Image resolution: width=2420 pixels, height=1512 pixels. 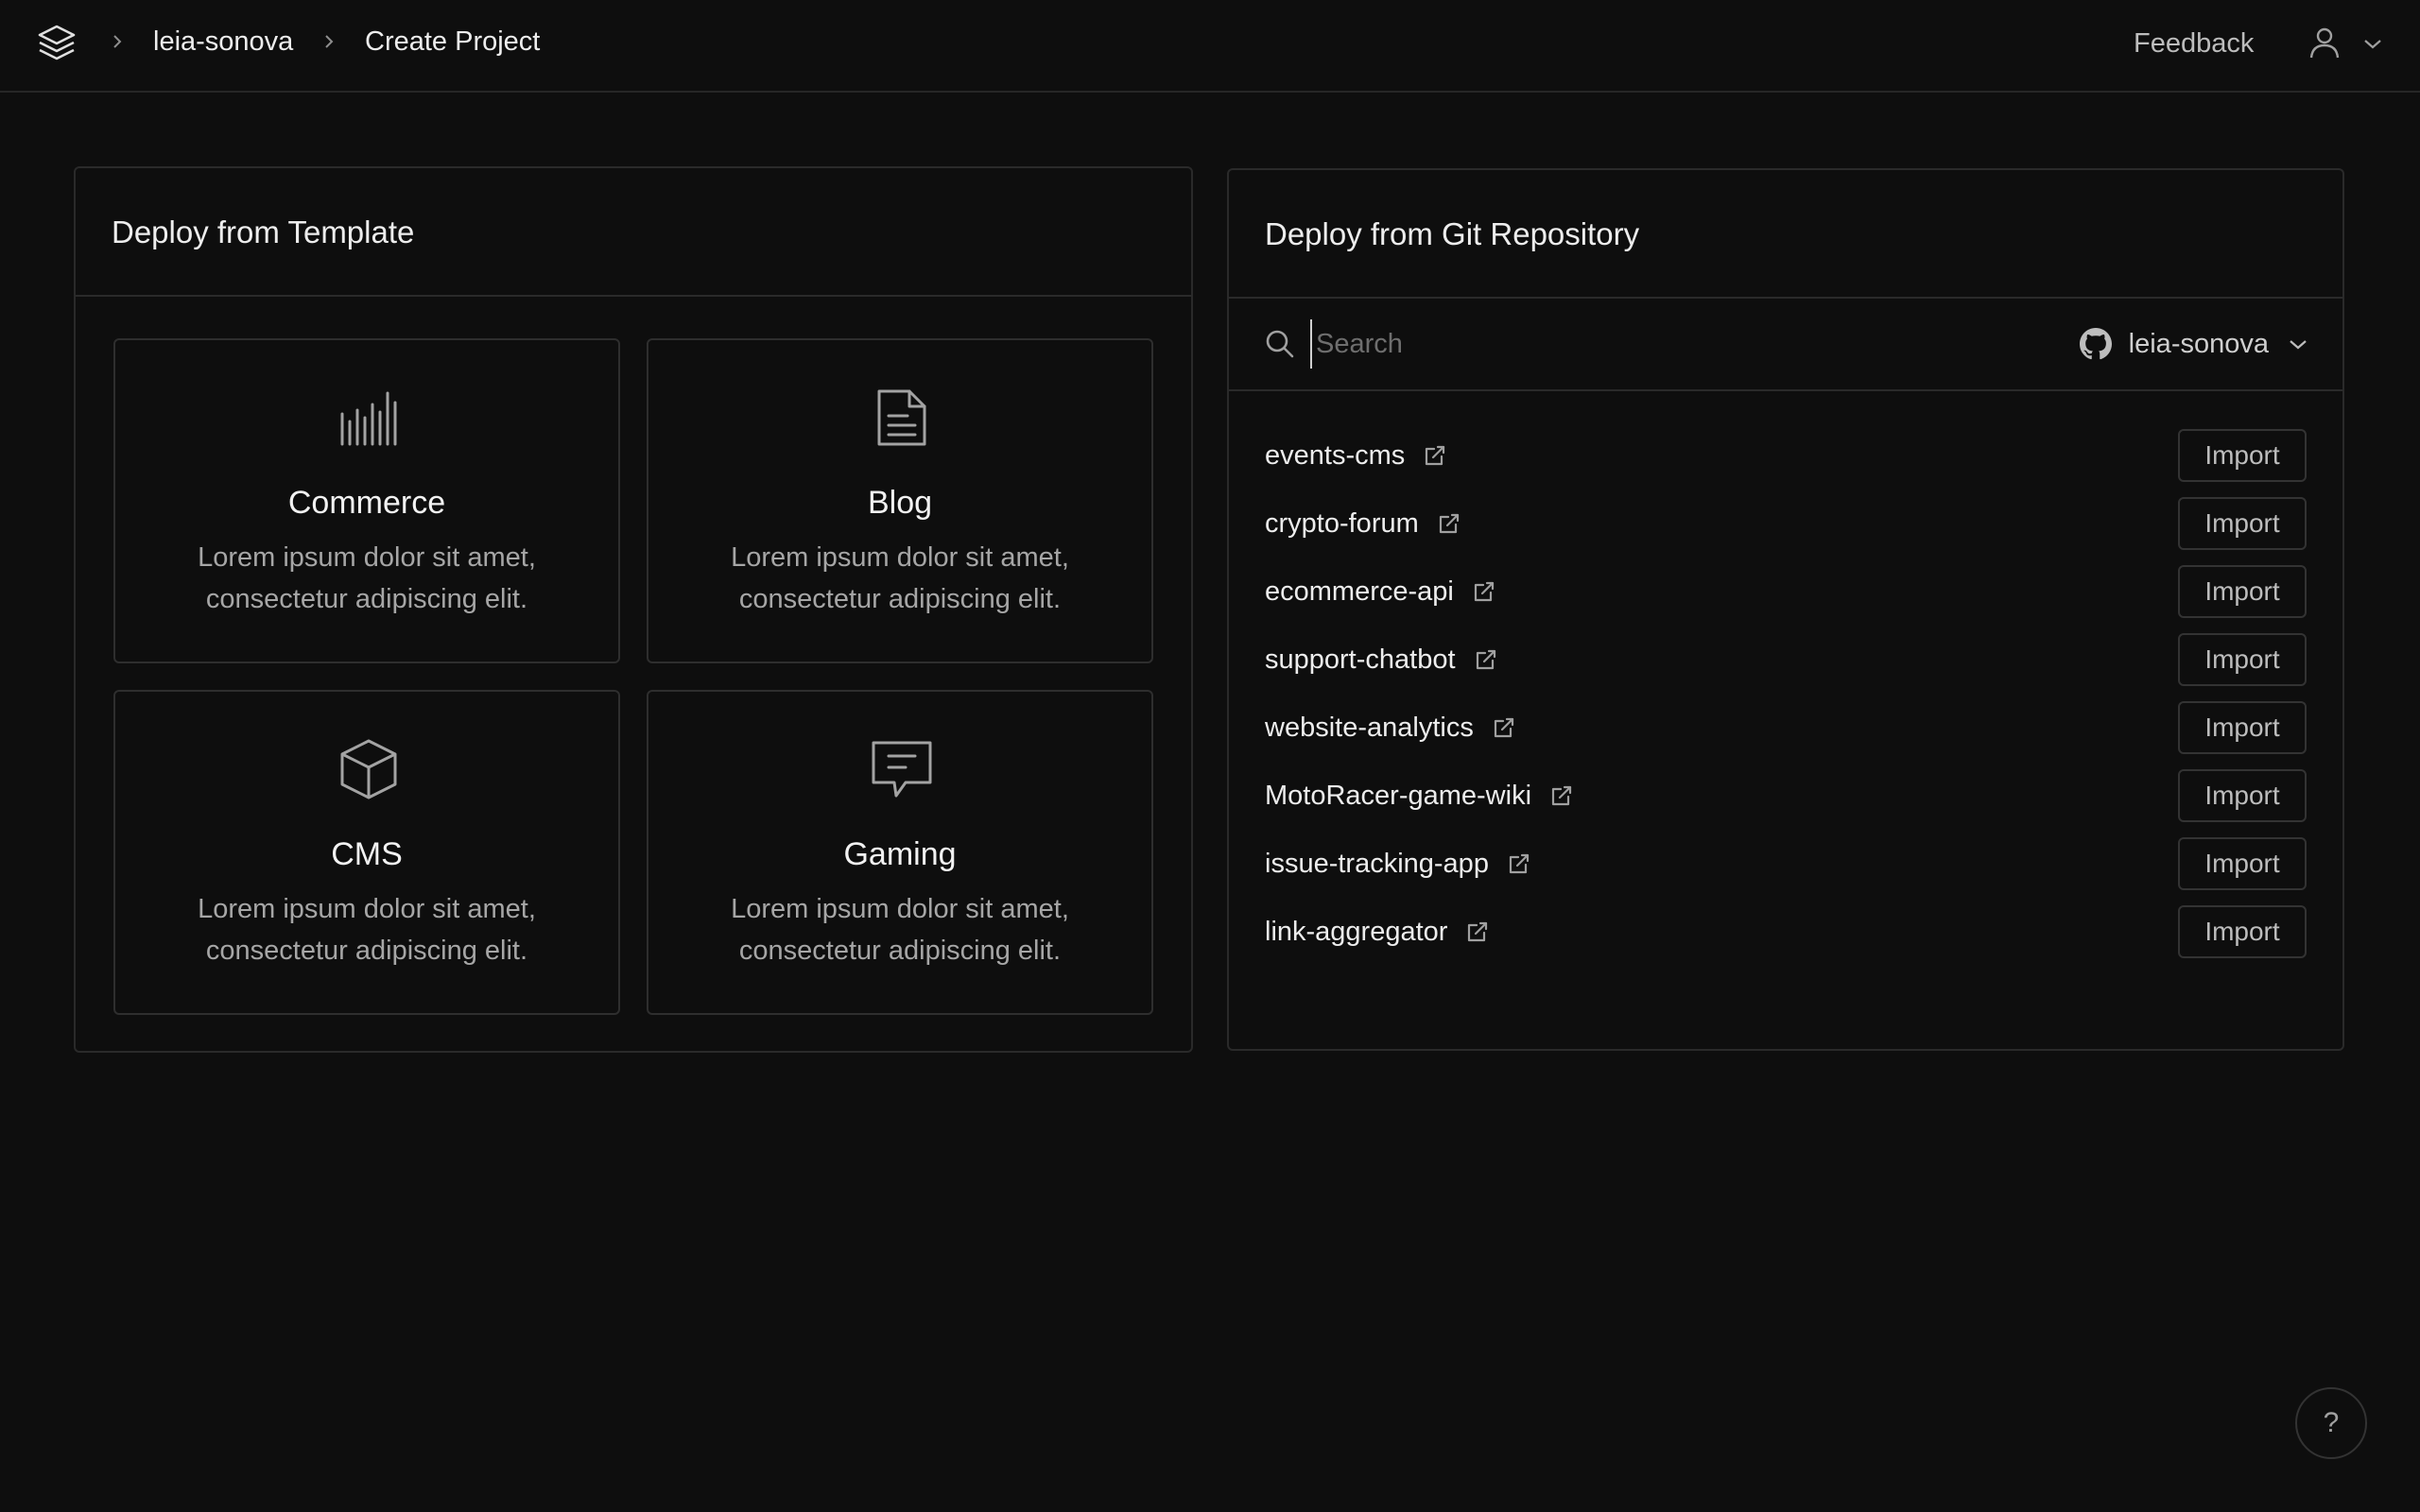 I want to click on repo-row: link-aggregator Import, so click(x=1786, y=932).